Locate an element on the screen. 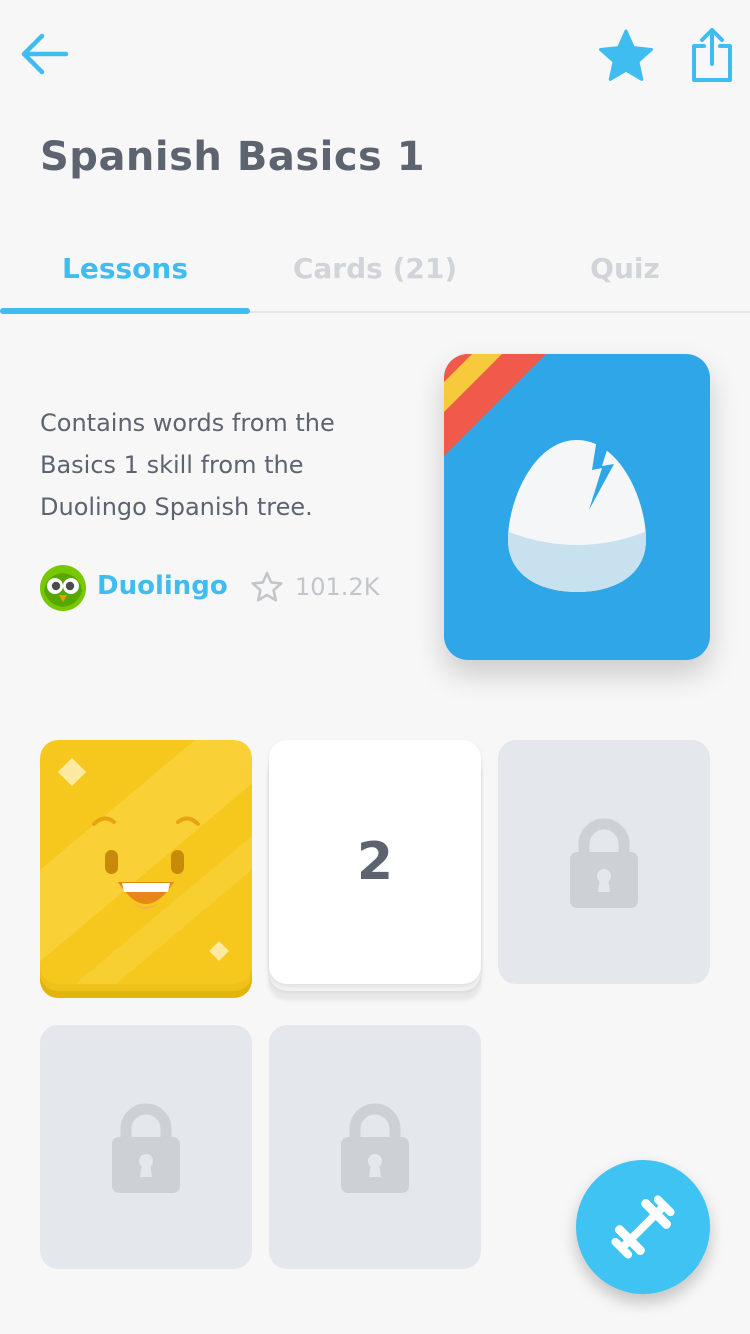 The height and width of the screenshot is (1334, 750). practice-button is located at coordinates (643, 1227).